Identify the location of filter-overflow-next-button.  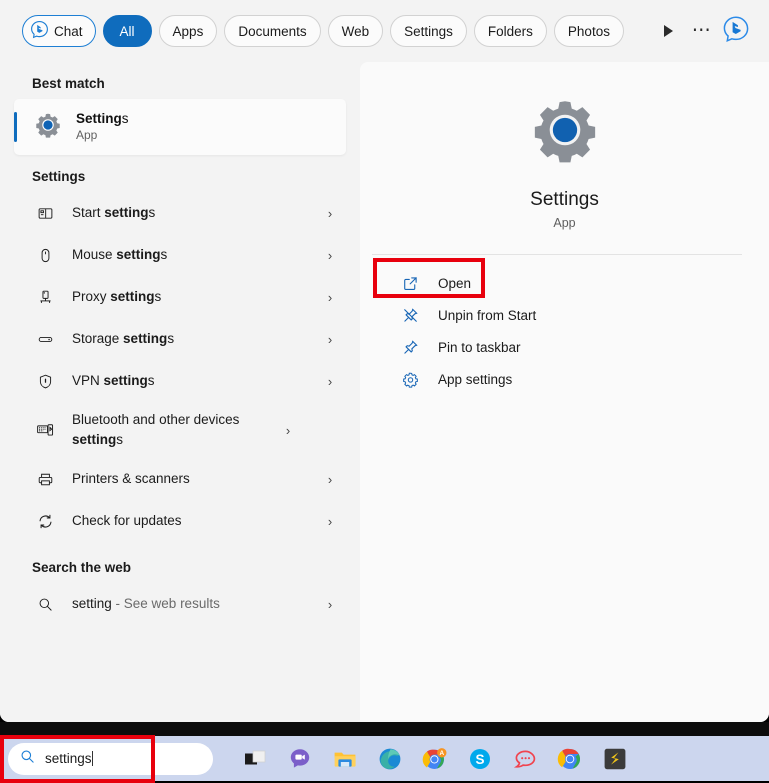
(668, 31).